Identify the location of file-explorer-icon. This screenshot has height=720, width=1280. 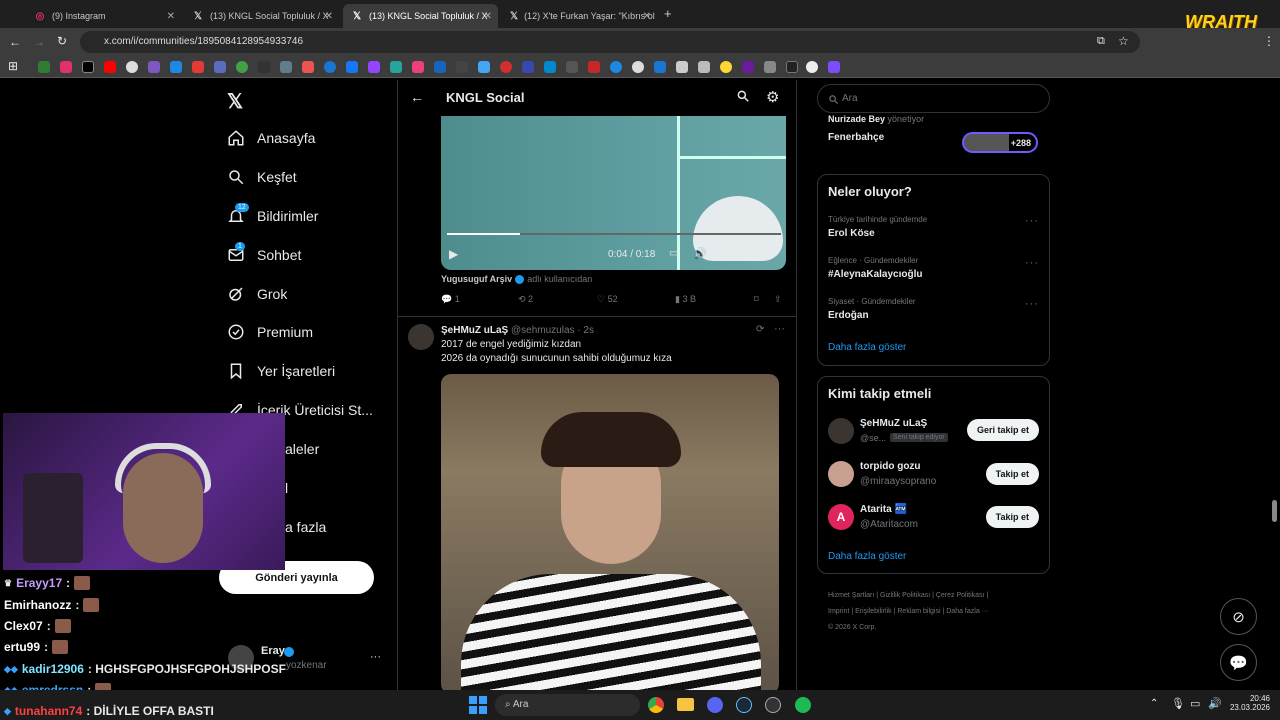
(685, 704).